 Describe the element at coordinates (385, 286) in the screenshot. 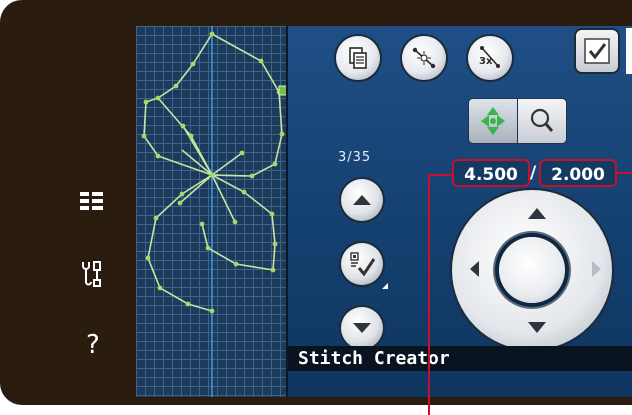

I see `submenu-indicator` at that location.